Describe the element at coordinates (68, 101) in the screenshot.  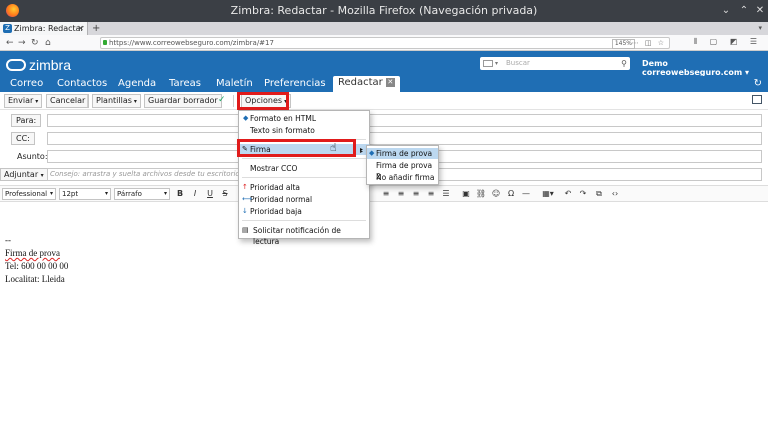
I see `cancel-button: Cancelar` at that location.